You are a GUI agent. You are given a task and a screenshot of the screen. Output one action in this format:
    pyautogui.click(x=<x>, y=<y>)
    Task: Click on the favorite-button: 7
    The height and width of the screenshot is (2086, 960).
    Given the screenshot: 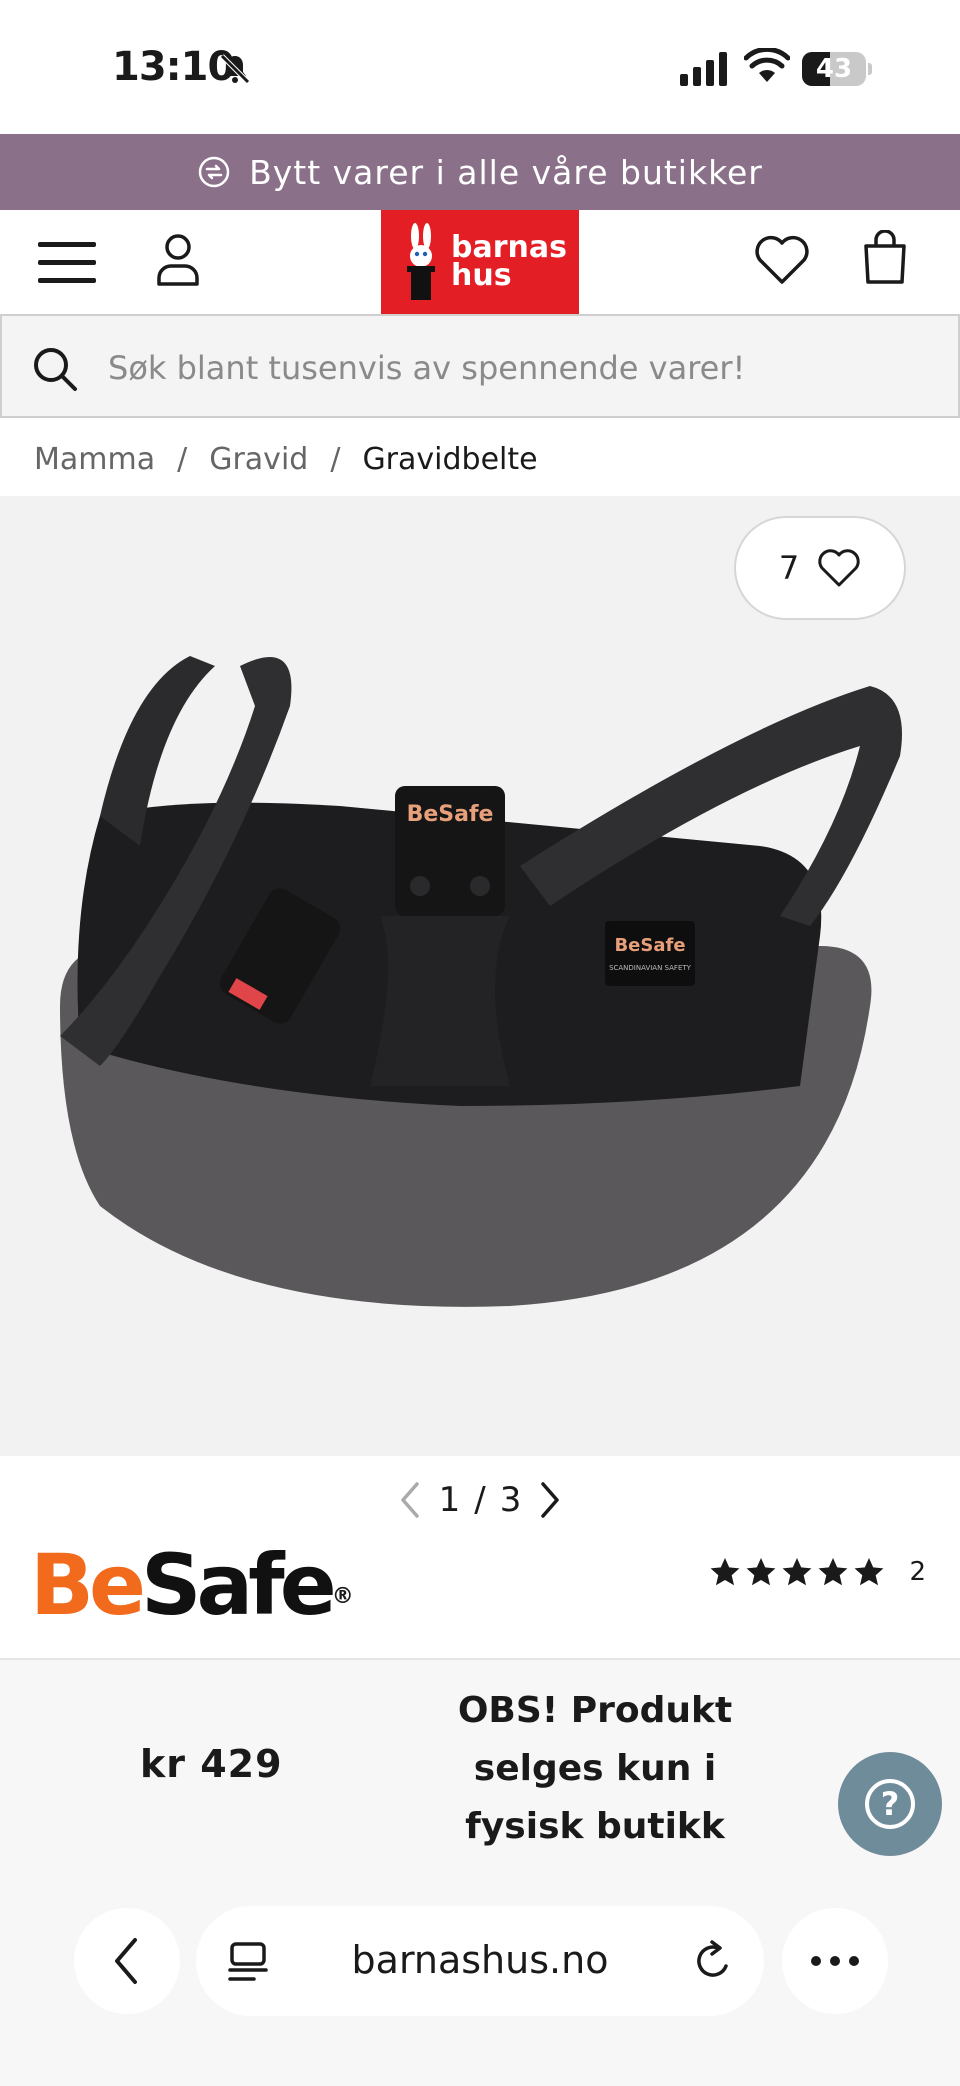 What is the action you would take?
    pyautogui.click(x=820, y=568)
    